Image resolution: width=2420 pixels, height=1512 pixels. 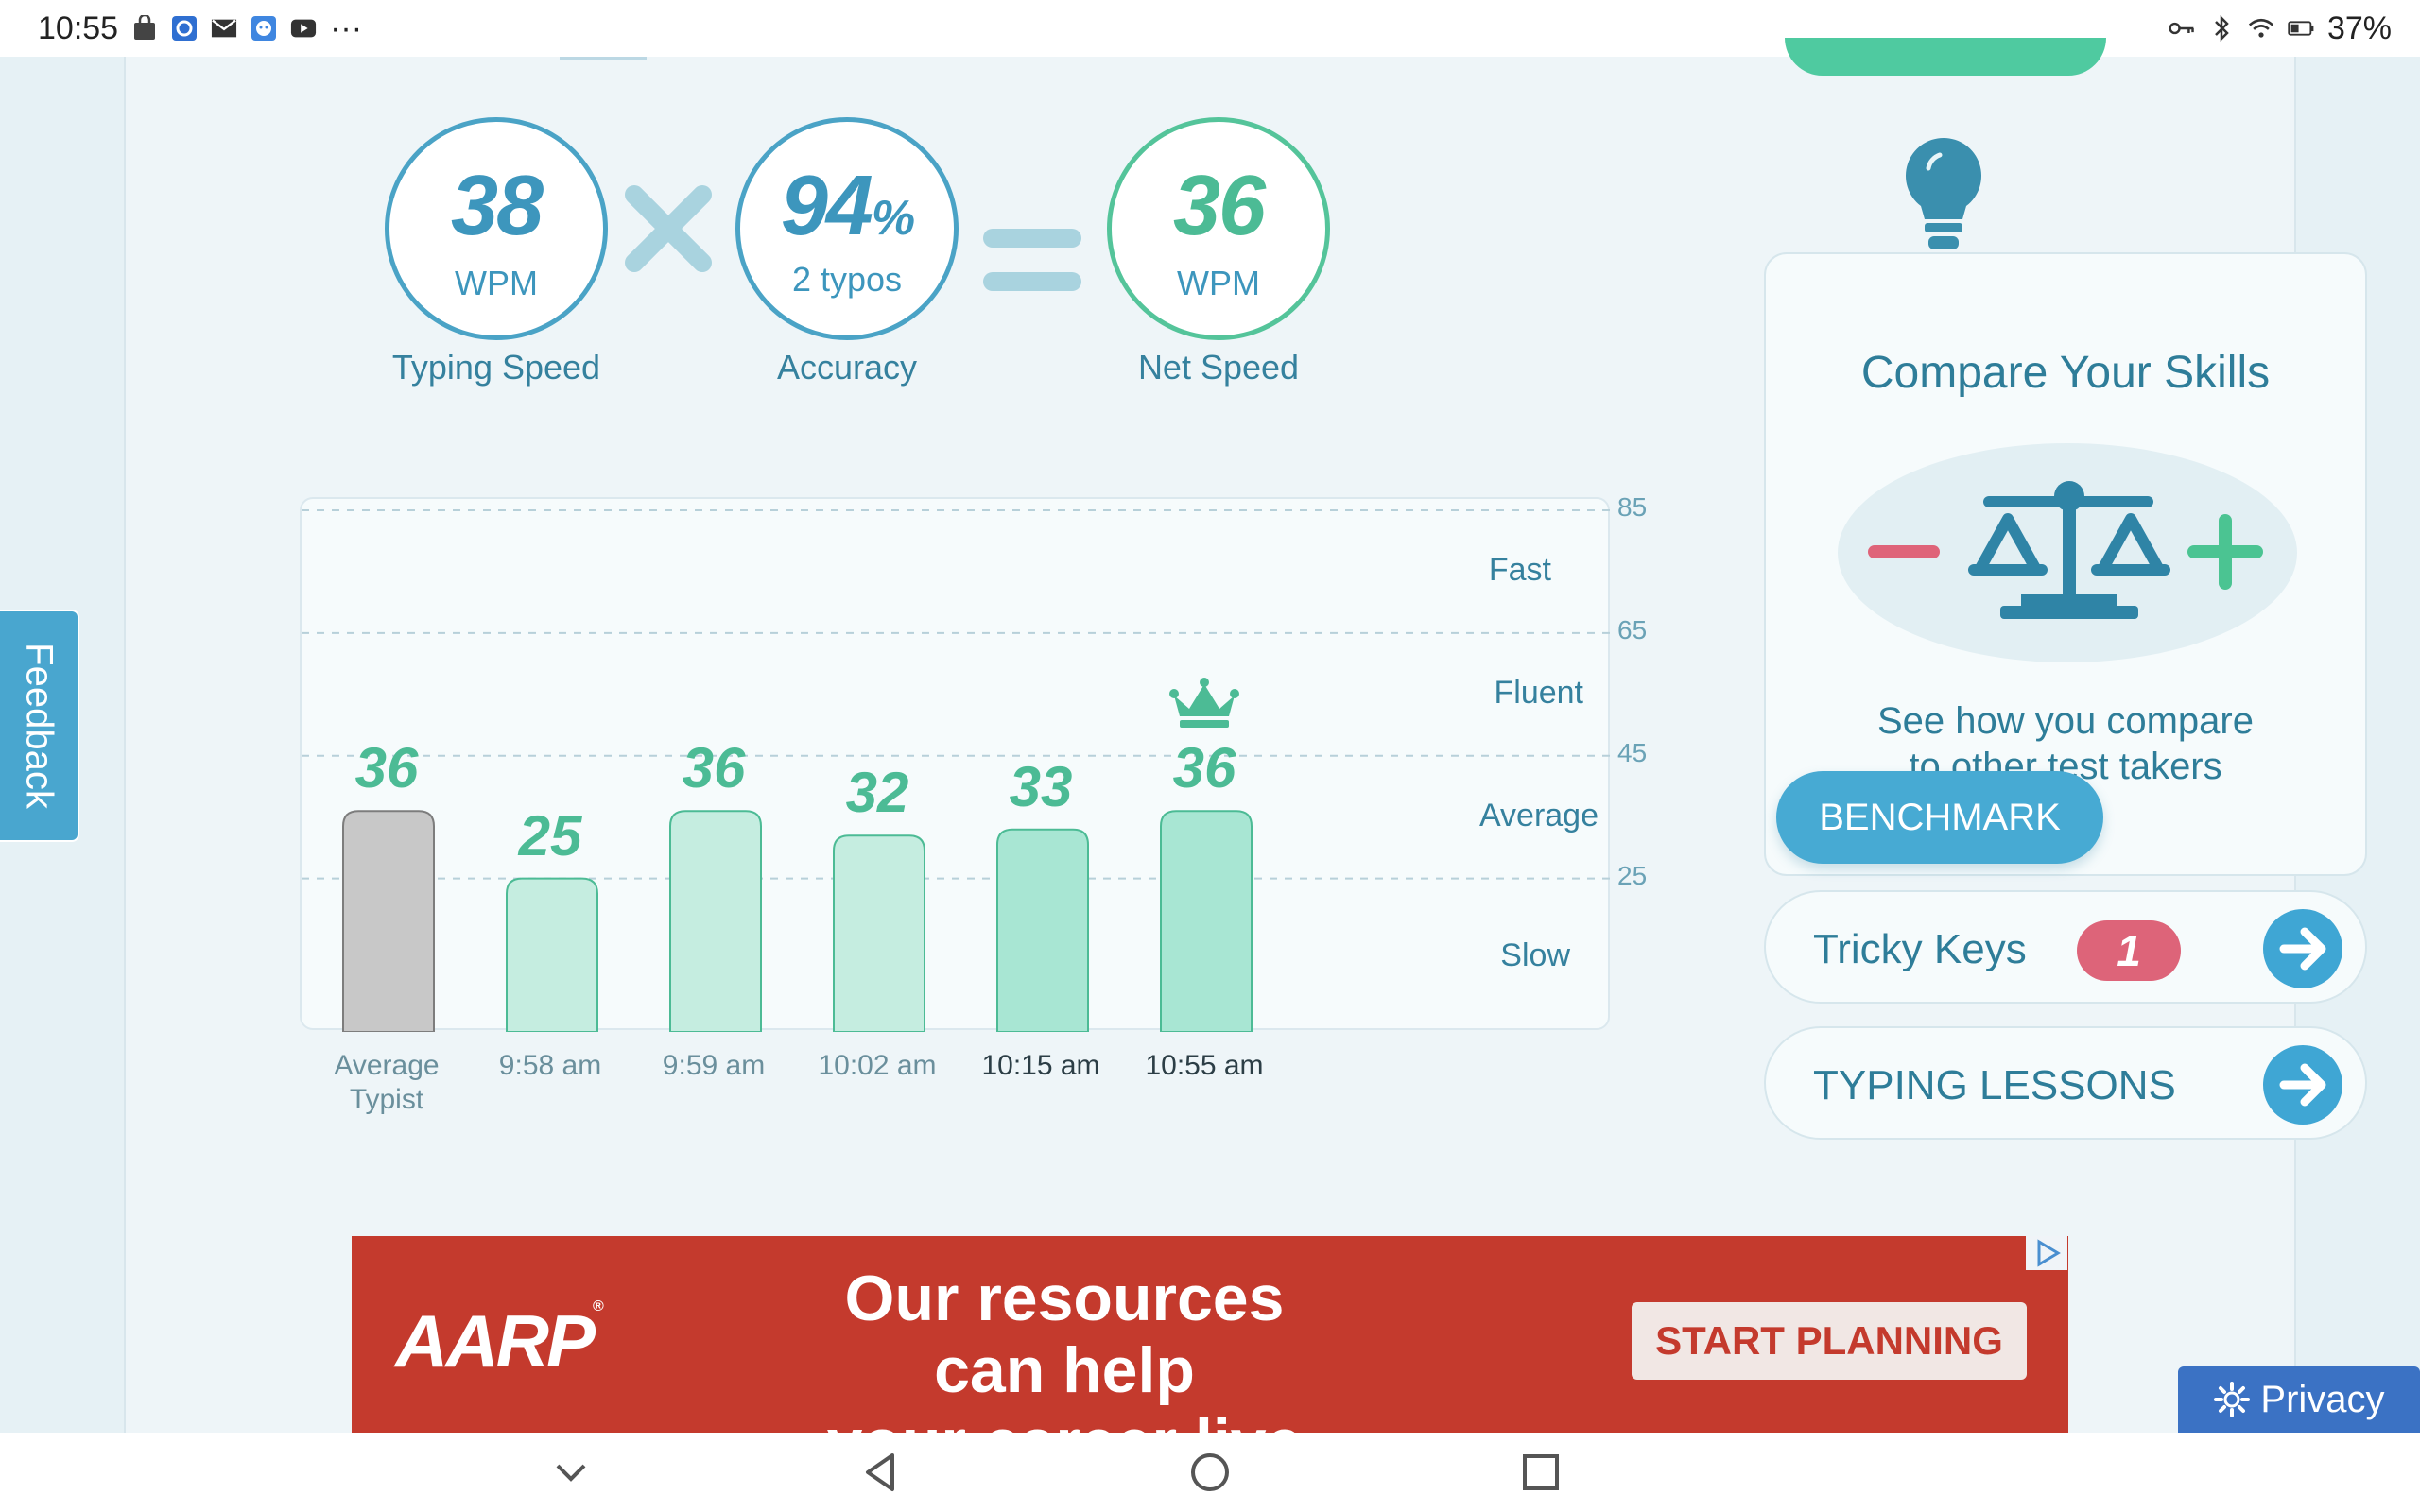 What do you see at coordinates (1041, 786) in the screenshot?
I see `bar-value-label: 33` at bounding box center [1041, 786].